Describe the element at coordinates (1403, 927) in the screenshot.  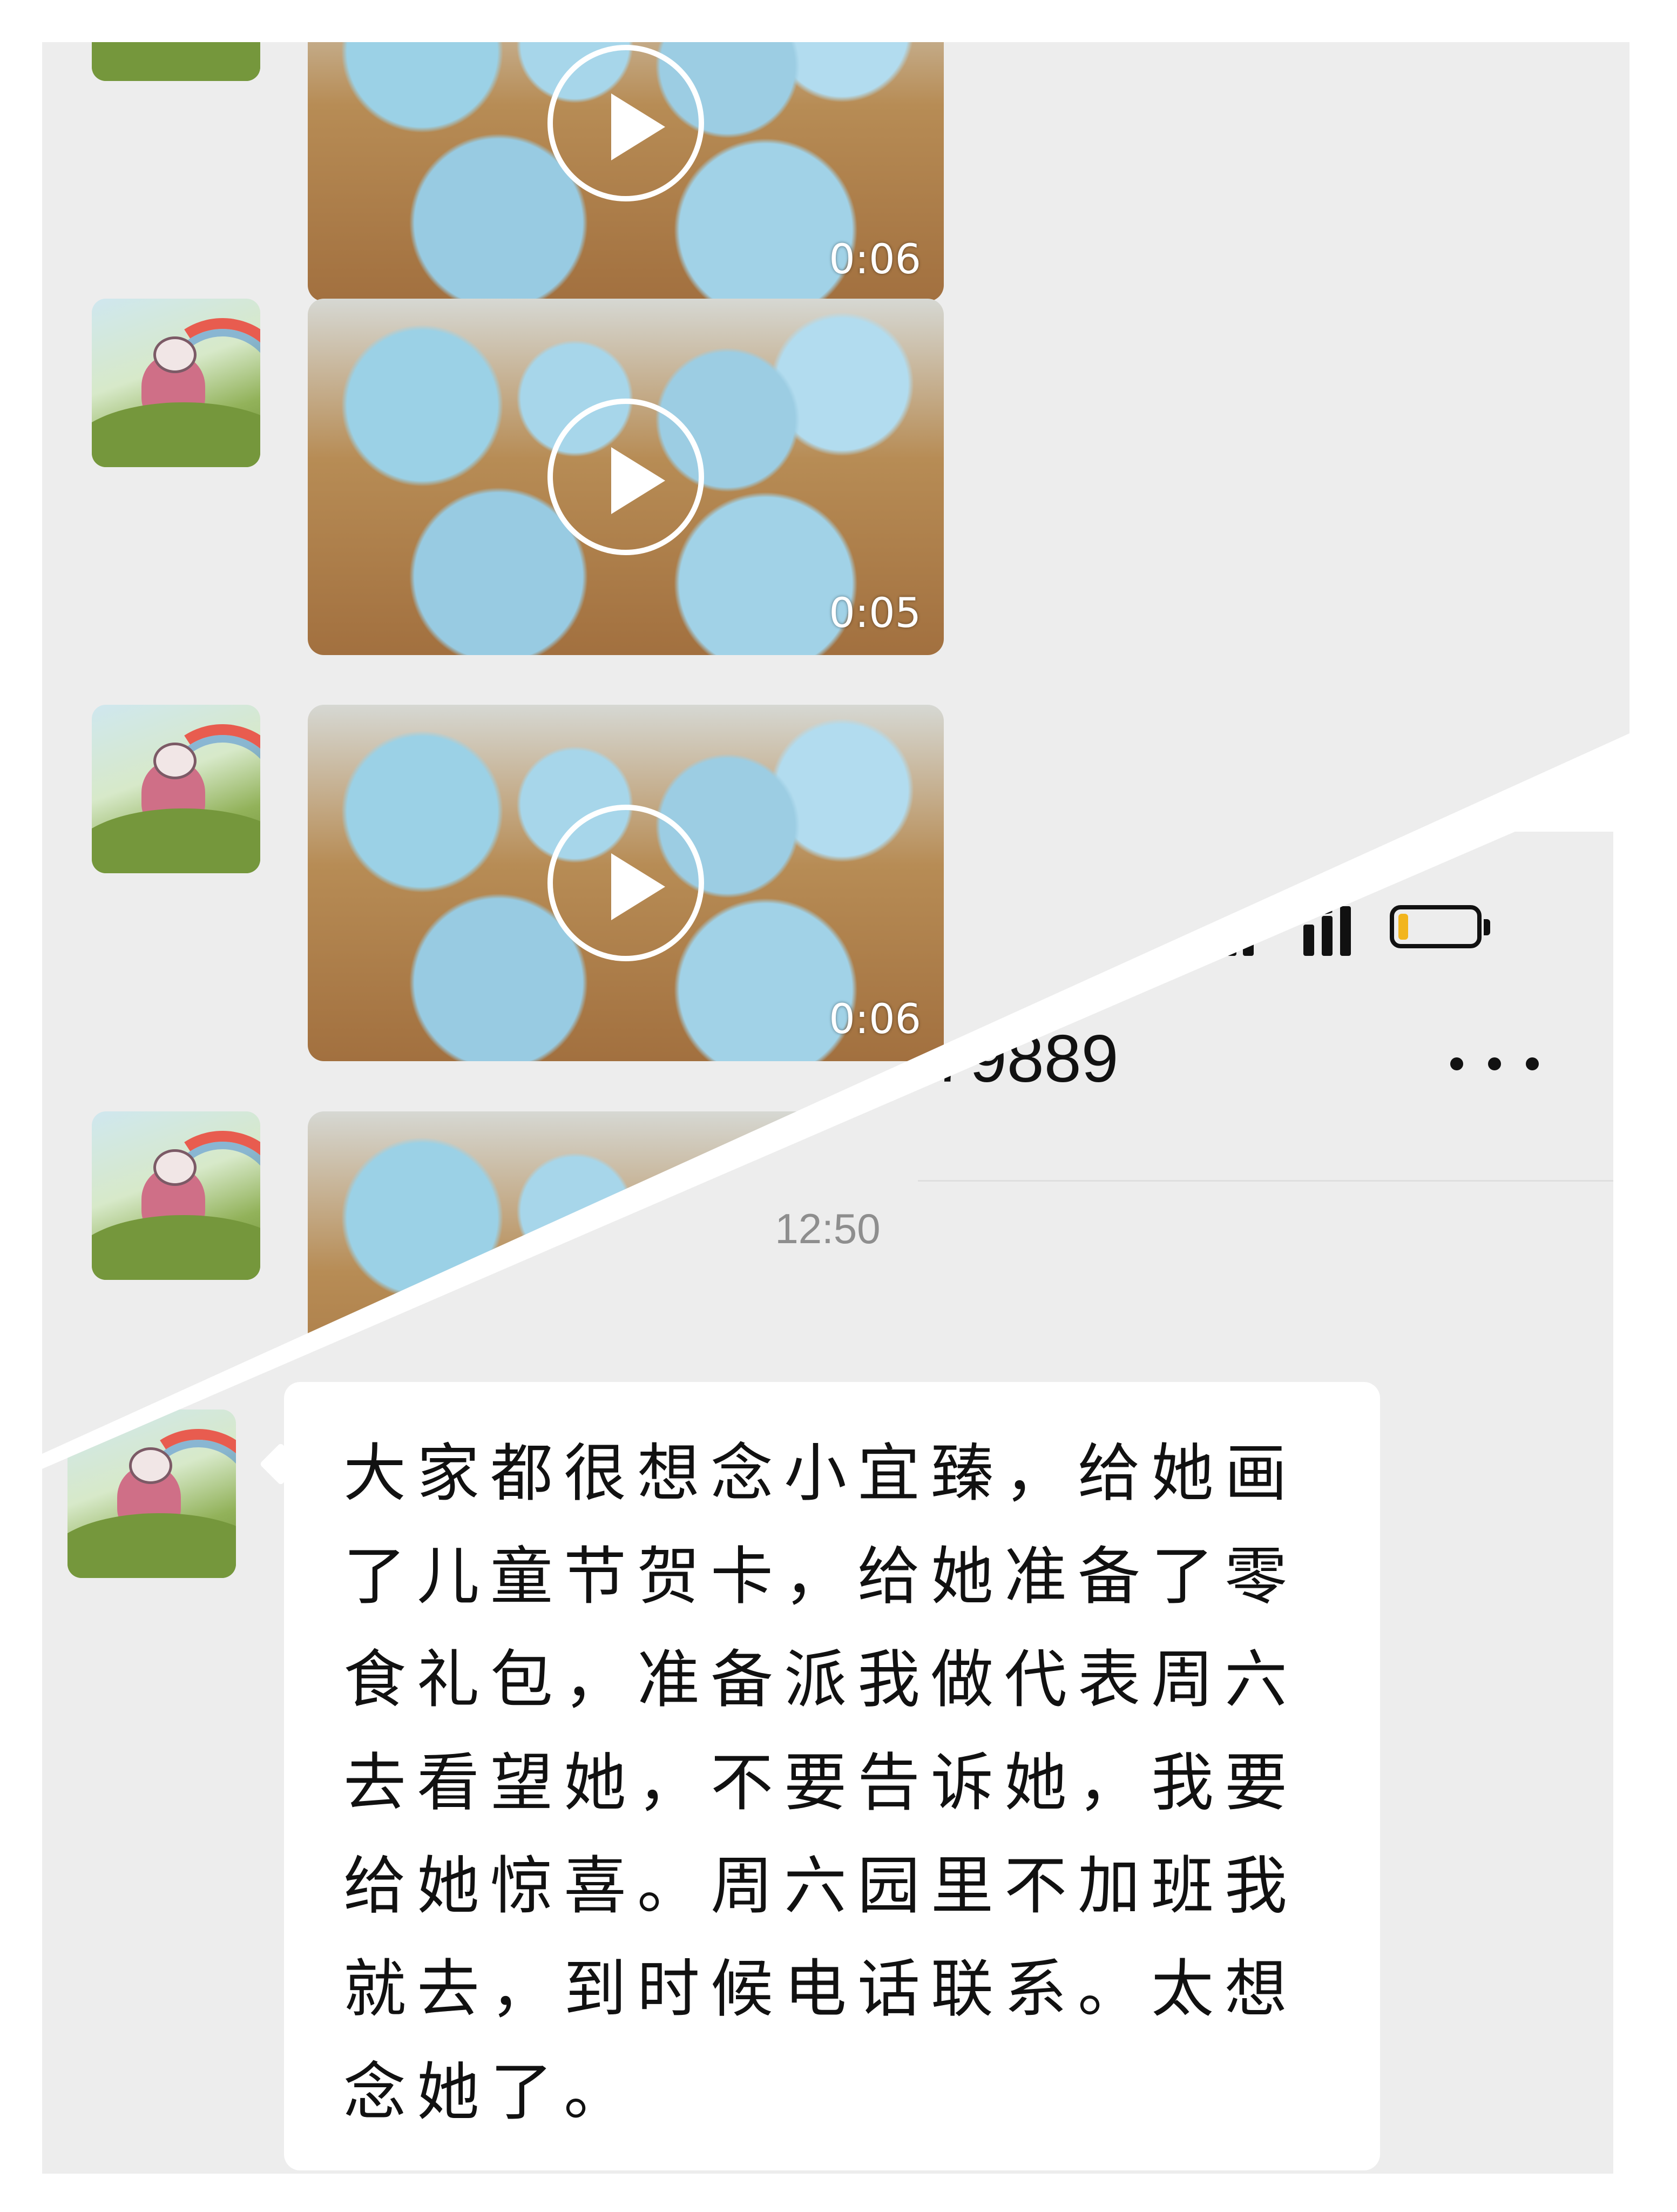
I see `battery-level` at that location.